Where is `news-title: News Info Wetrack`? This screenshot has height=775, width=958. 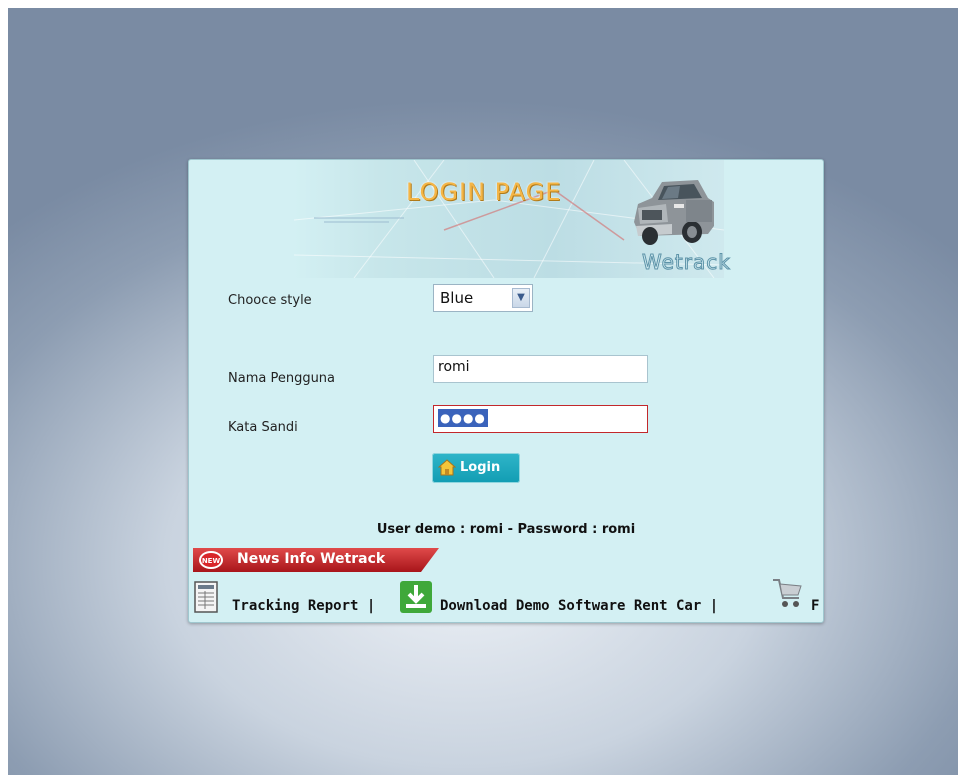
news-title: News Info Wetrack is located at coordinates (311, 559).